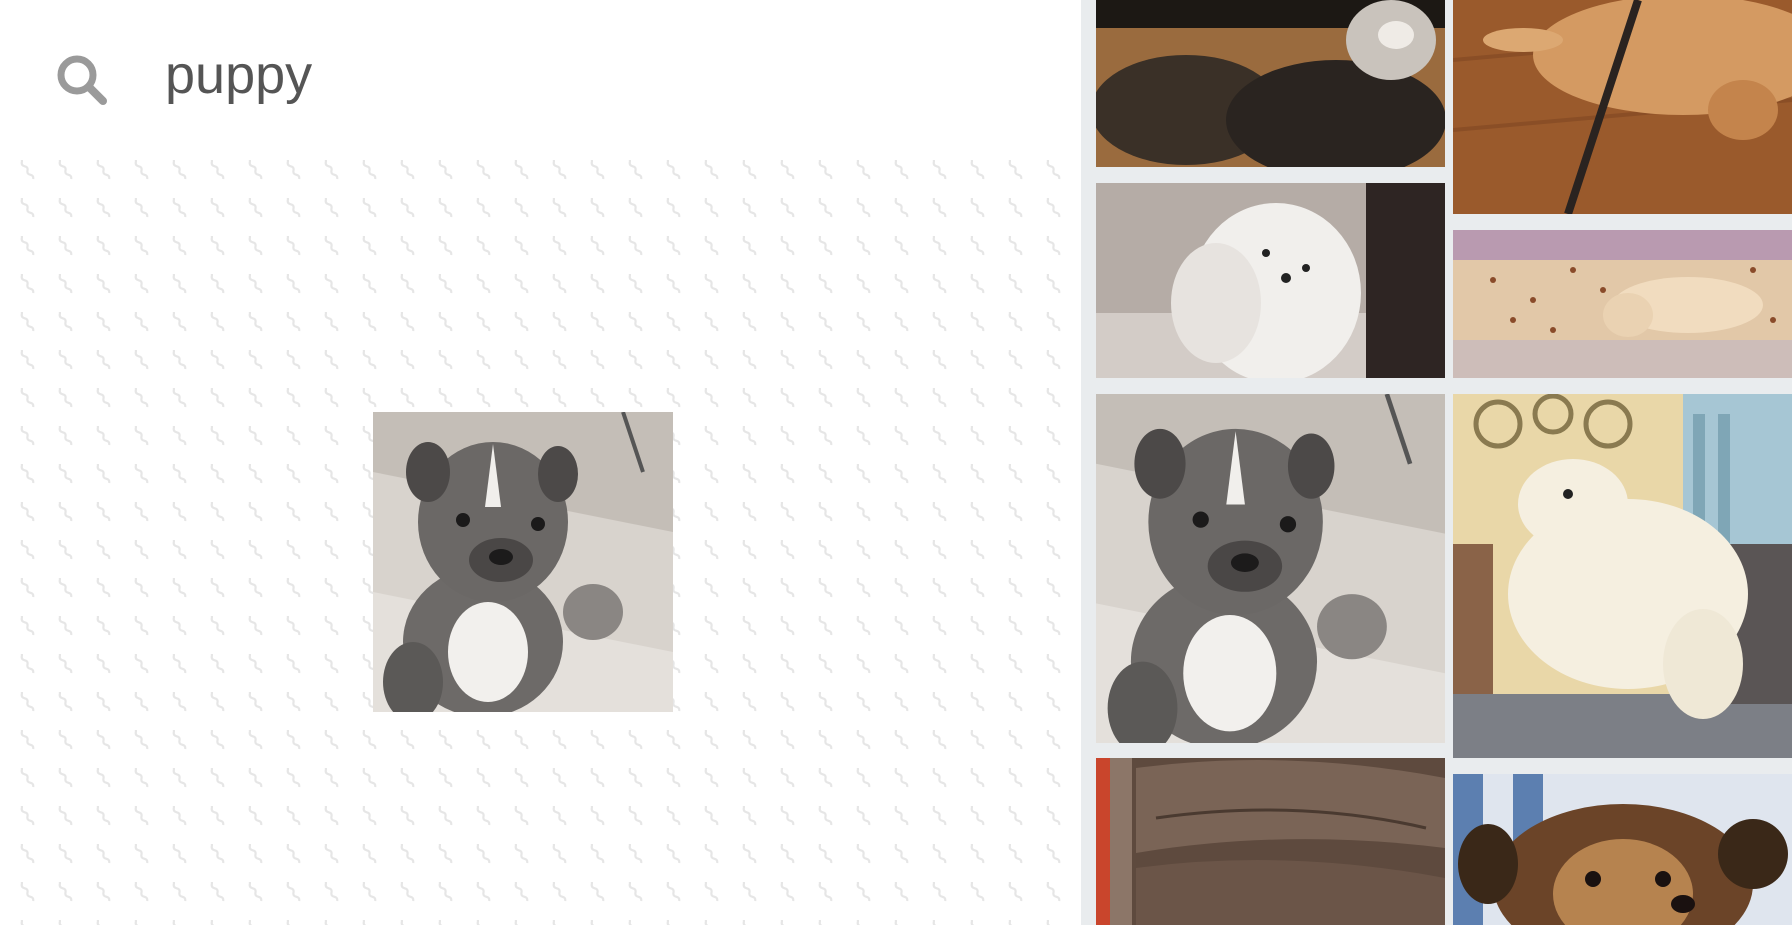 The width and height of the screenshot is (1792, 925). I want to click on gif-result-yorkie-puppy, so click(1622, 849).